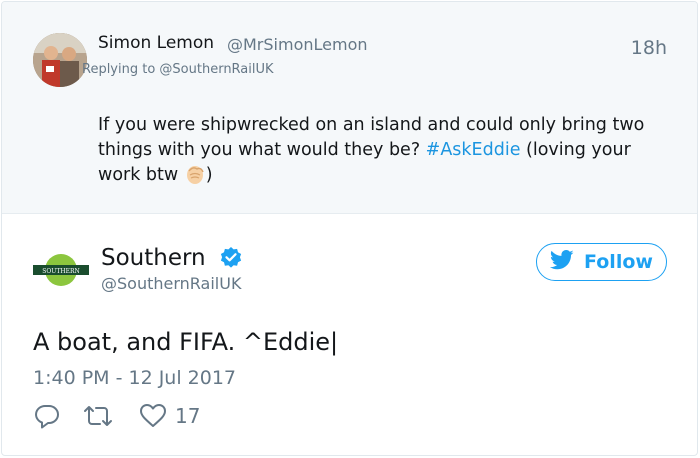 Image resolution: width=700 pixels, height=458 pixels. I want to click on hashtag-link: #AskEddie, so click(473, 150).